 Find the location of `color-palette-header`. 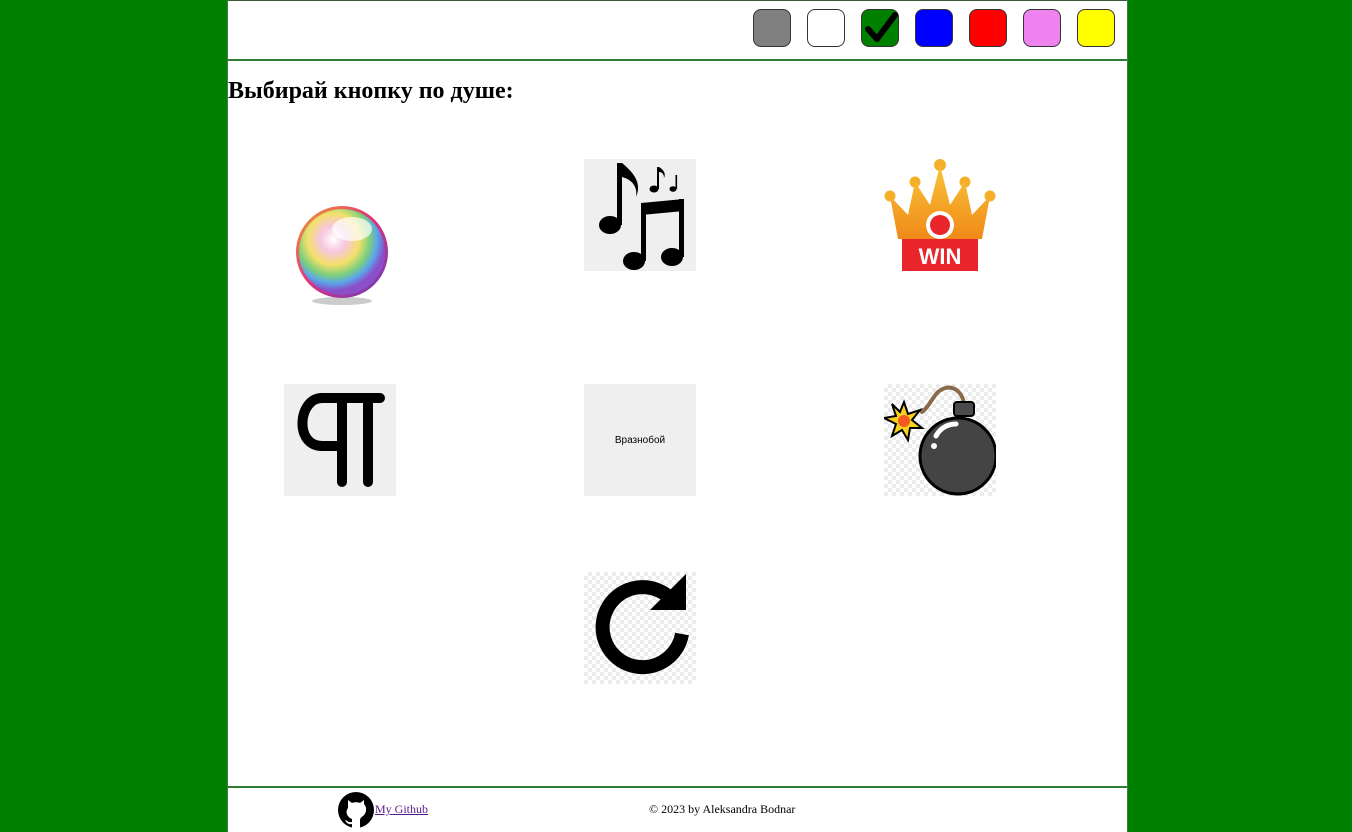

color-palette-header is located at coordinates (677, 30).